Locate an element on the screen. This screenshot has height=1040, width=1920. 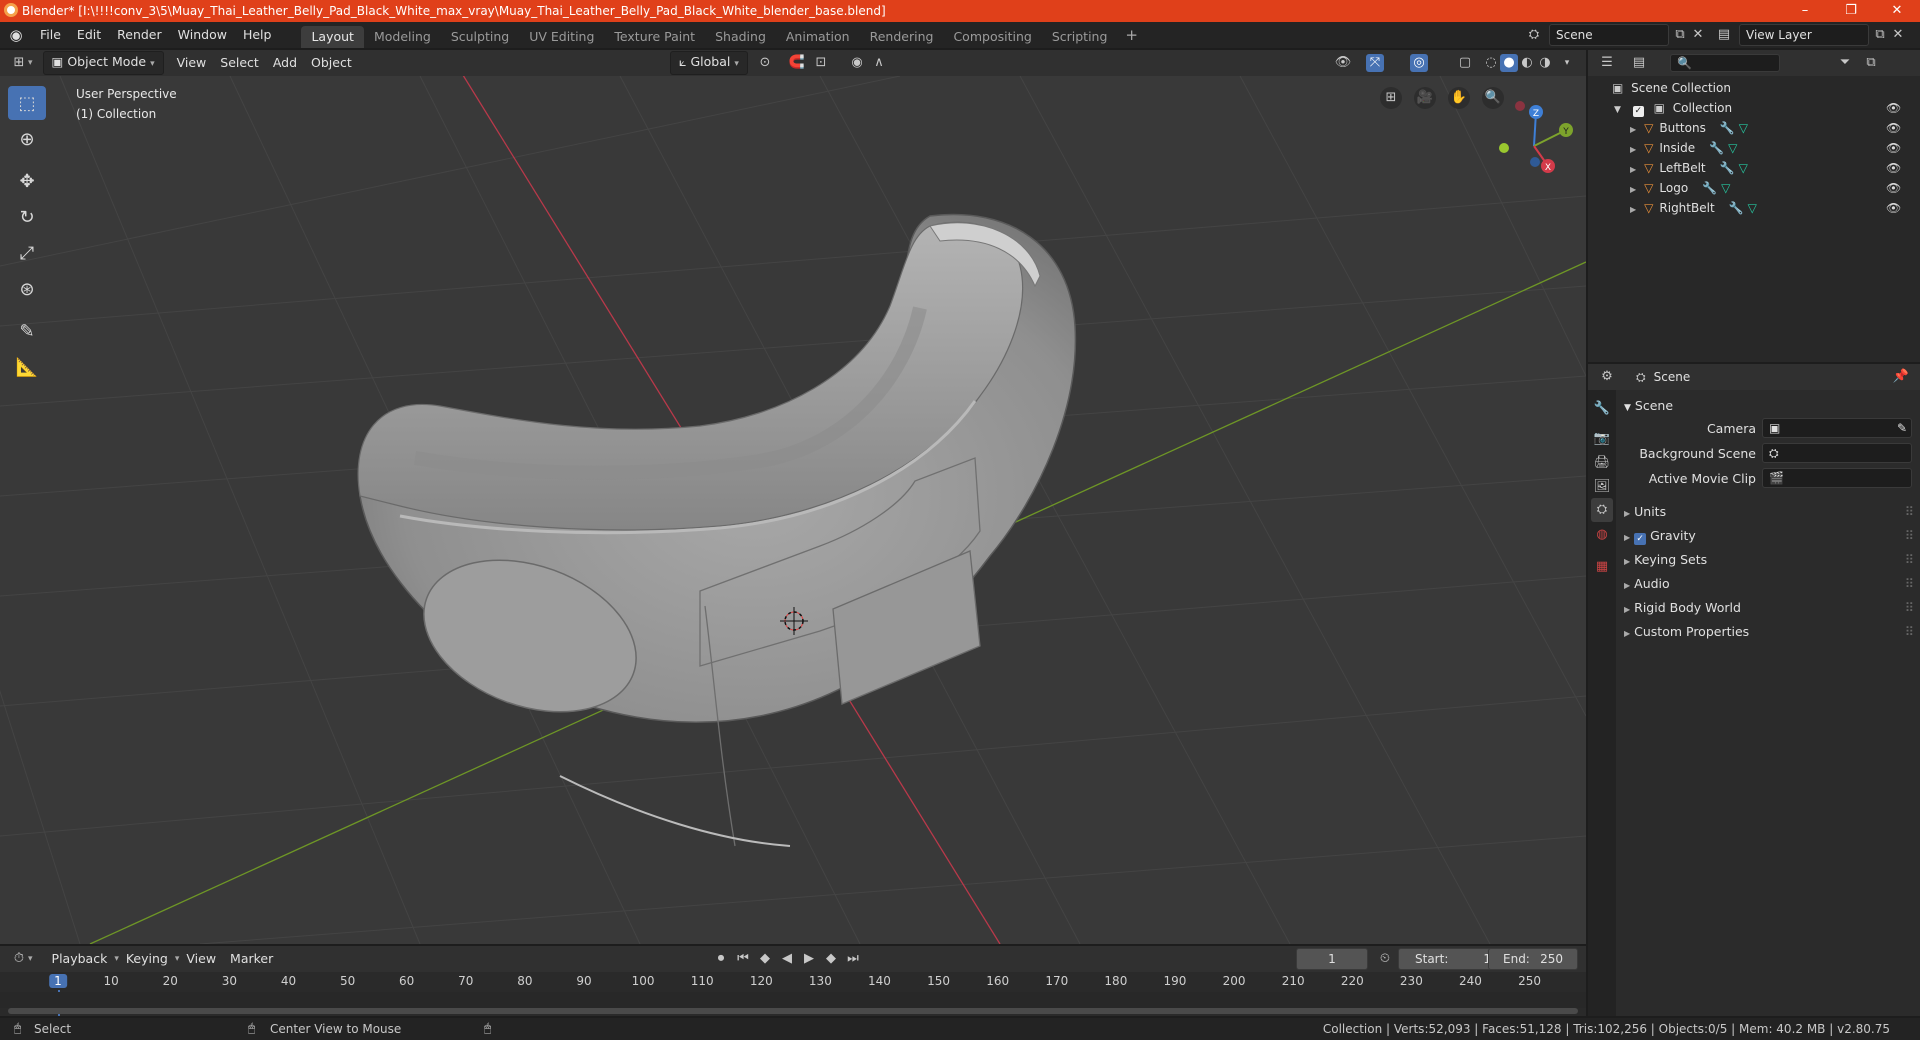
panel-custom-properties: ▶ Custom Properties ⠿ is located at coordinates (1769, 631).